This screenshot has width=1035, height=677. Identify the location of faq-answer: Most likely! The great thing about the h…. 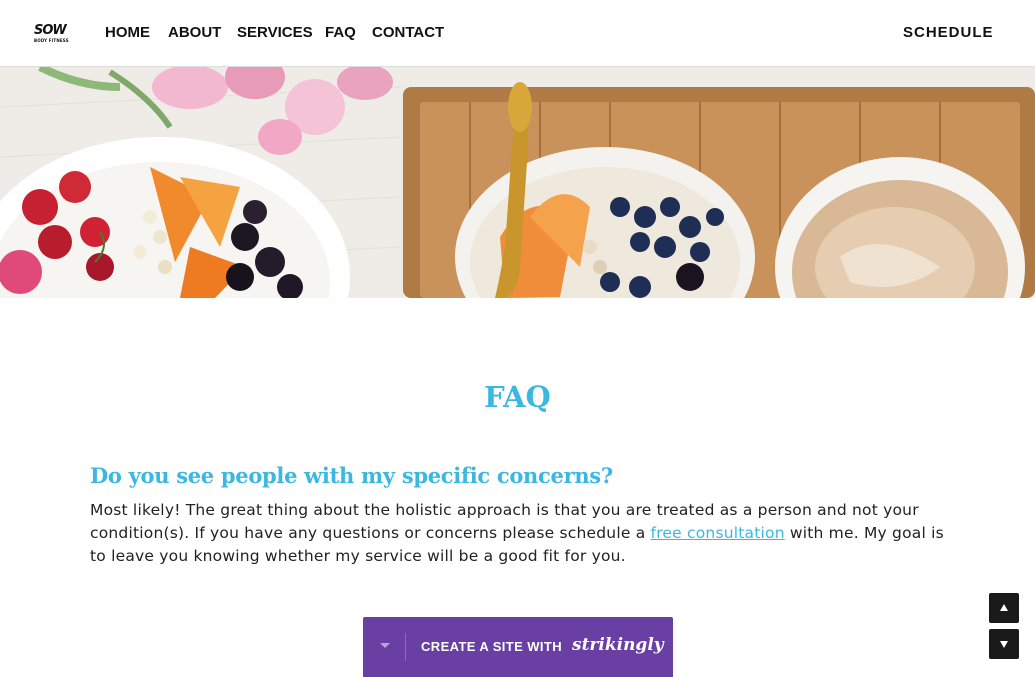
(520, 533).